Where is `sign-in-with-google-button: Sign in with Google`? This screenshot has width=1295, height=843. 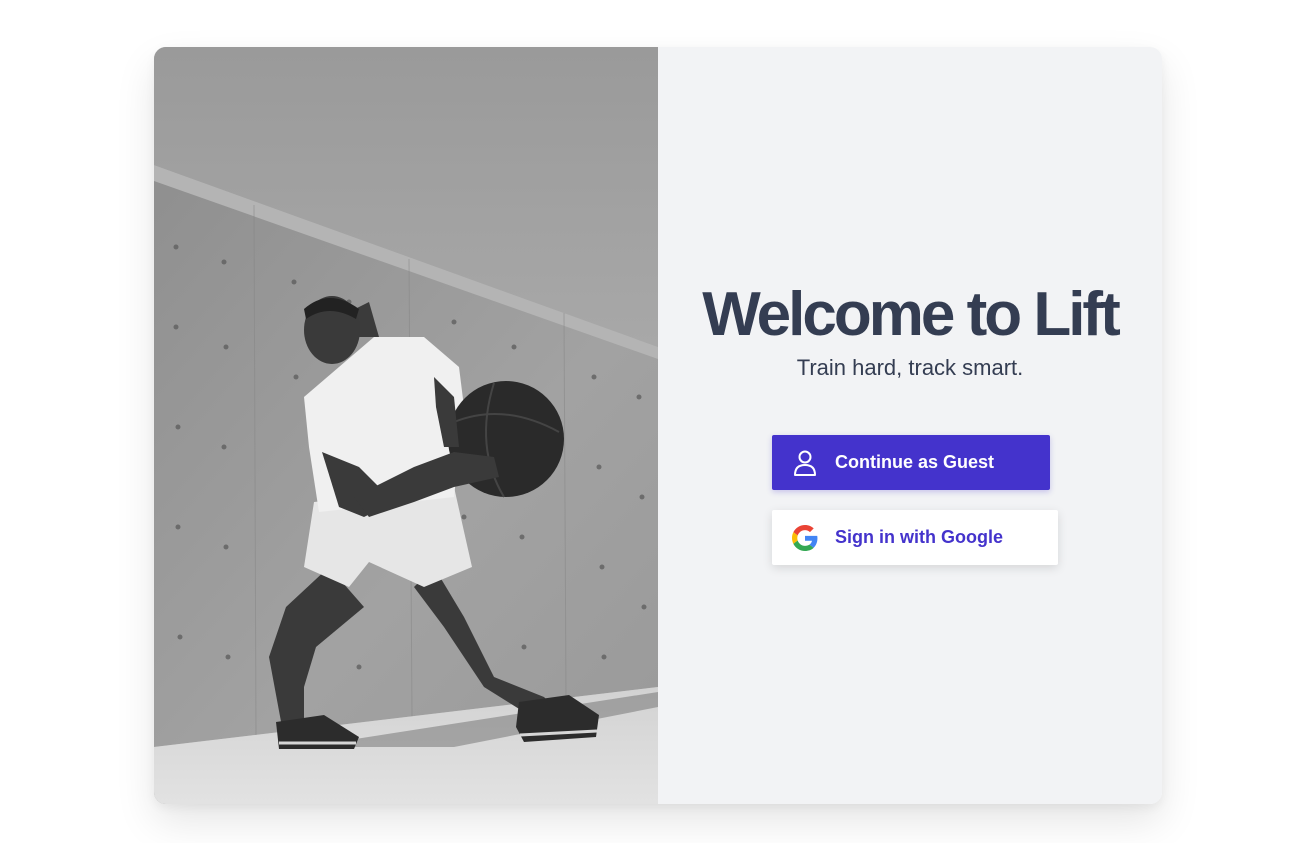
sign-in-with-google-button: Sign in with Google is located at coordinates (915, 537).